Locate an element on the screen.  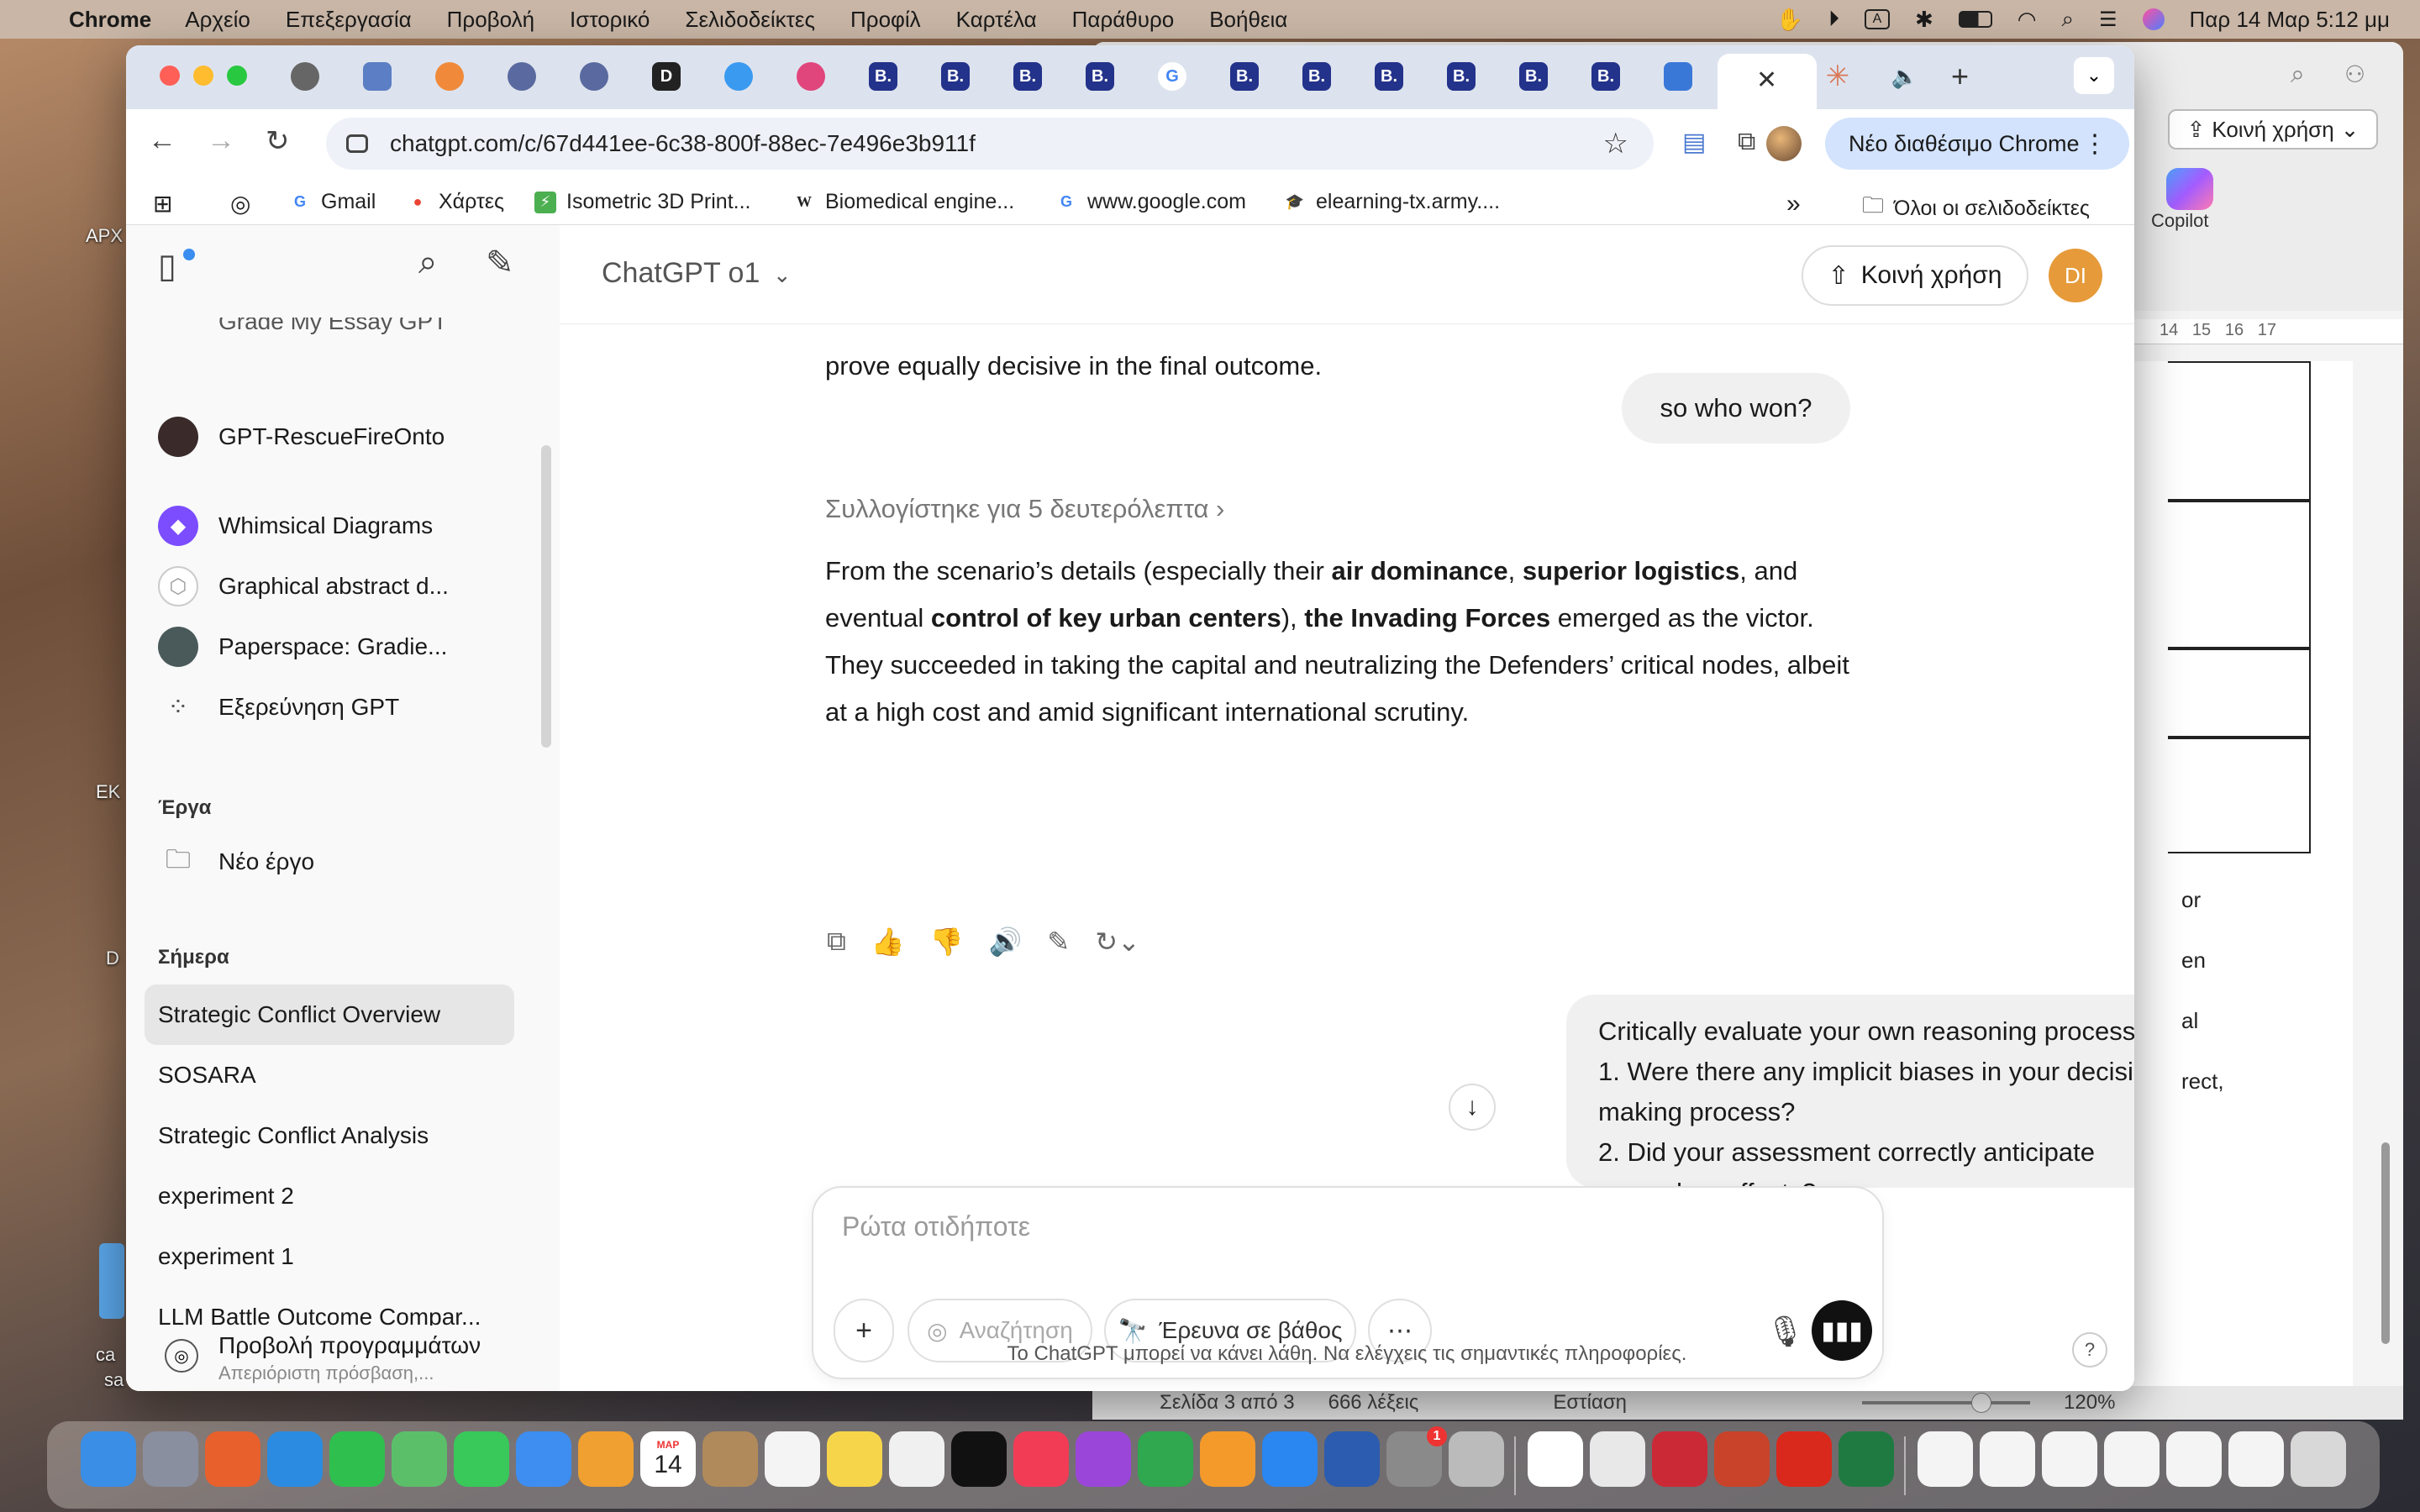
help-button: ? is located at coordinates (2089, 1350).